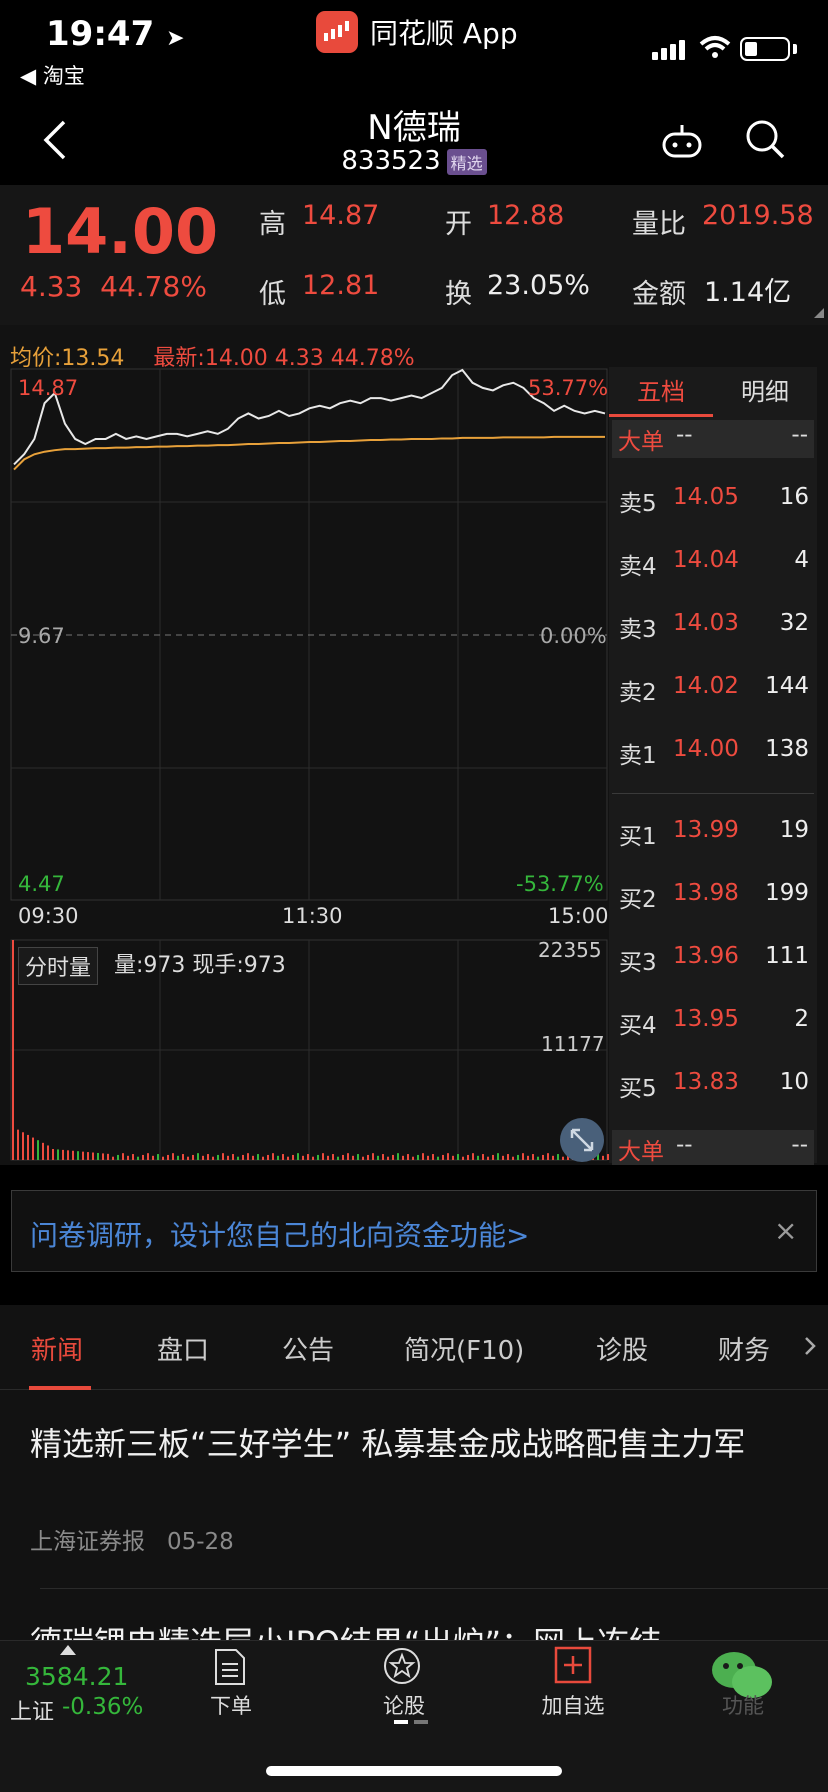 This screenshot has width=828, height=1792. Describe the element at coordinates (404, 1705) in the screenshot. I see `forum-button-label: 论股` at that location.